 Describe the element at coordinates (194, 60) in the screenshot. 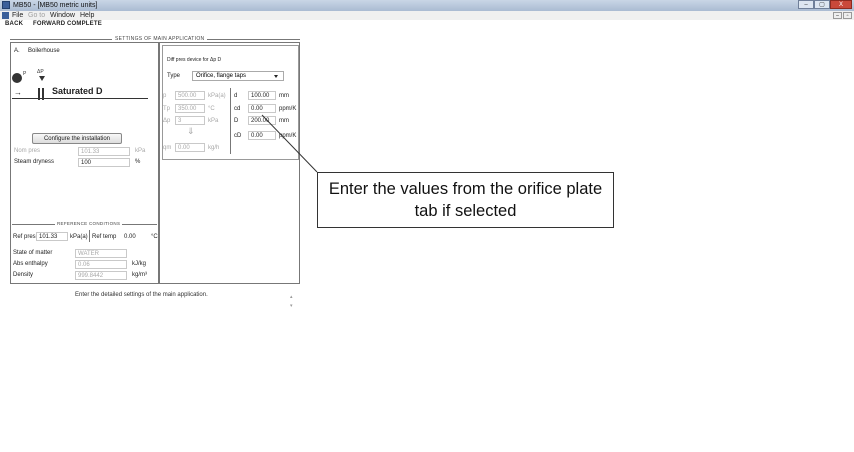

I see `diff-pres-label: Diff pres device for Δp D` at that location.